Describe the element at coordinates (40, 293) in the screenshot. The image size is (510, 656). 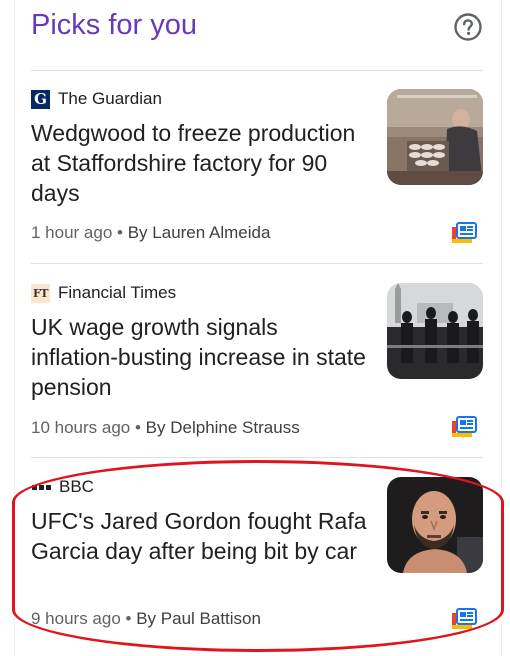
I see `ft-logo-icon: FT` at that location.